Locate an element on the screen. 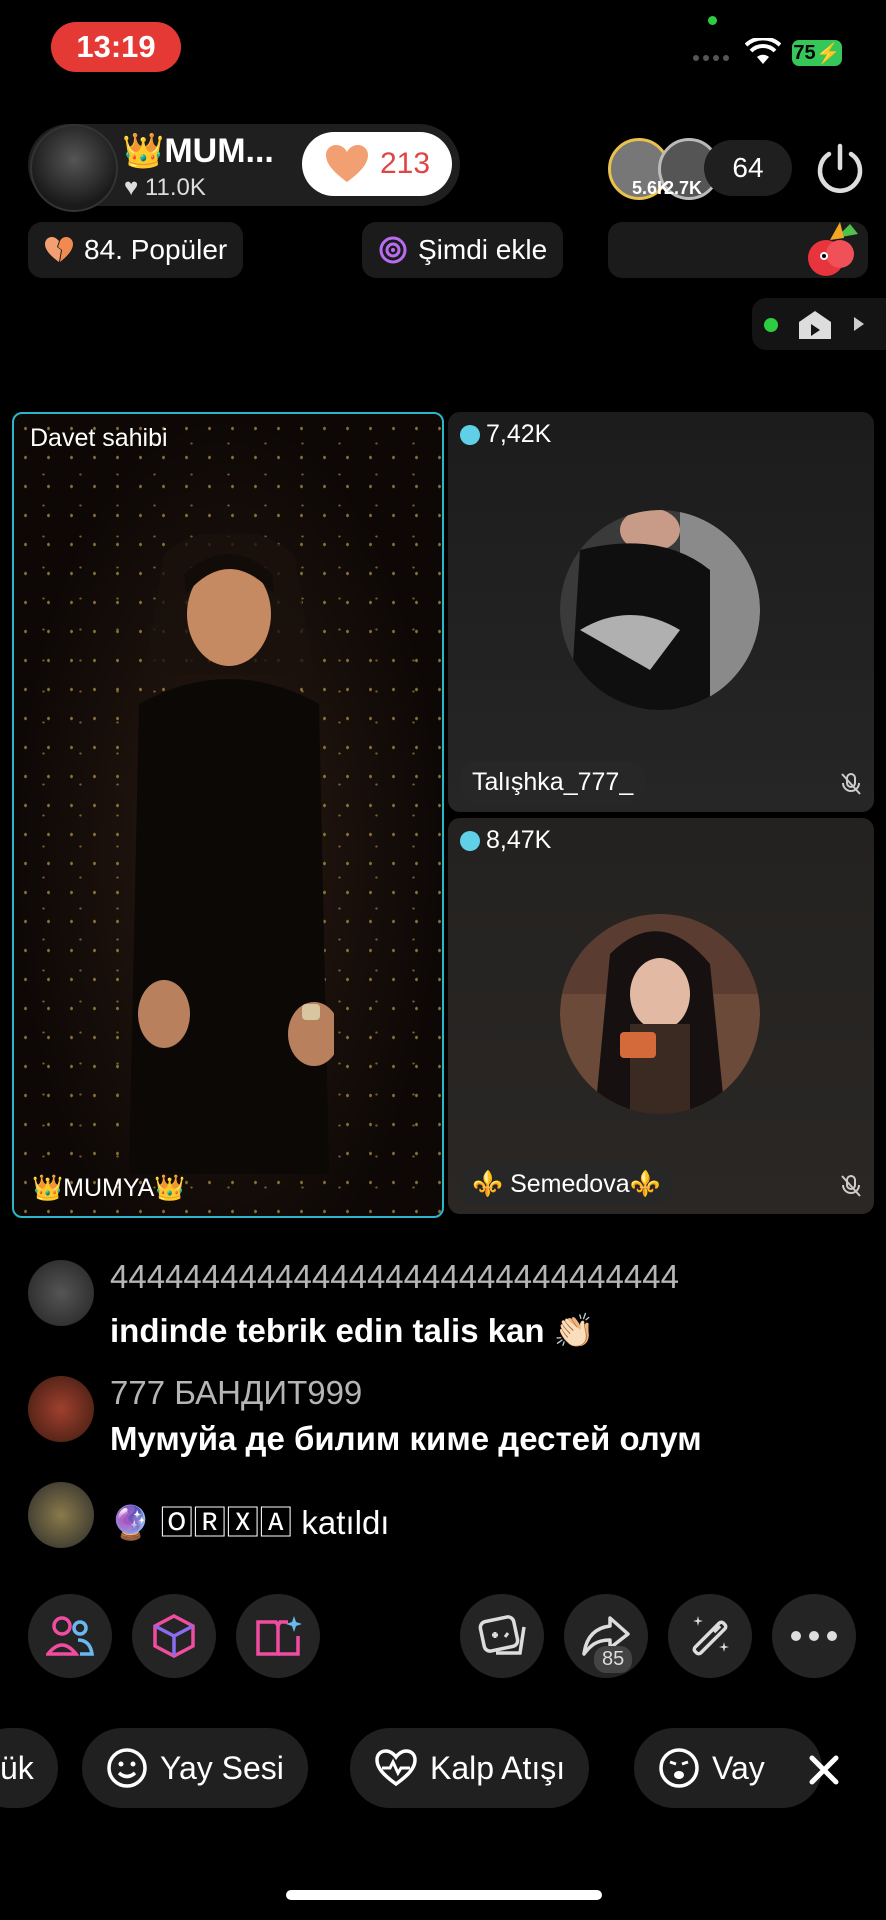  more-dots-icon is located at coordinates (814, 1636).